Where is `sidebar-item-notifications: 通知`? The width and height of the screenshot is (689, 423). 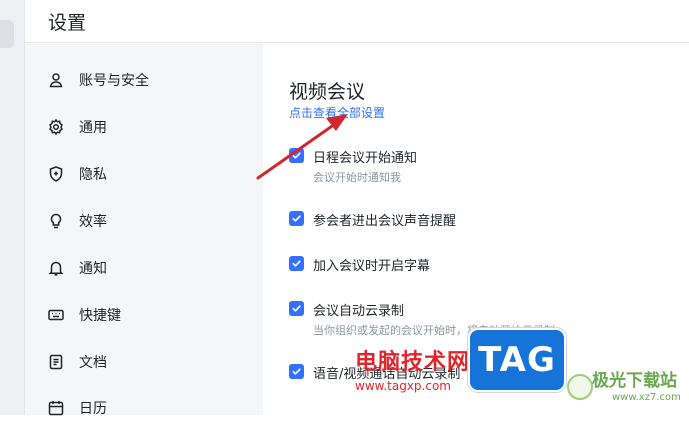
sidebar-item-notifications: 通知 is located at coordinates (77, 268).